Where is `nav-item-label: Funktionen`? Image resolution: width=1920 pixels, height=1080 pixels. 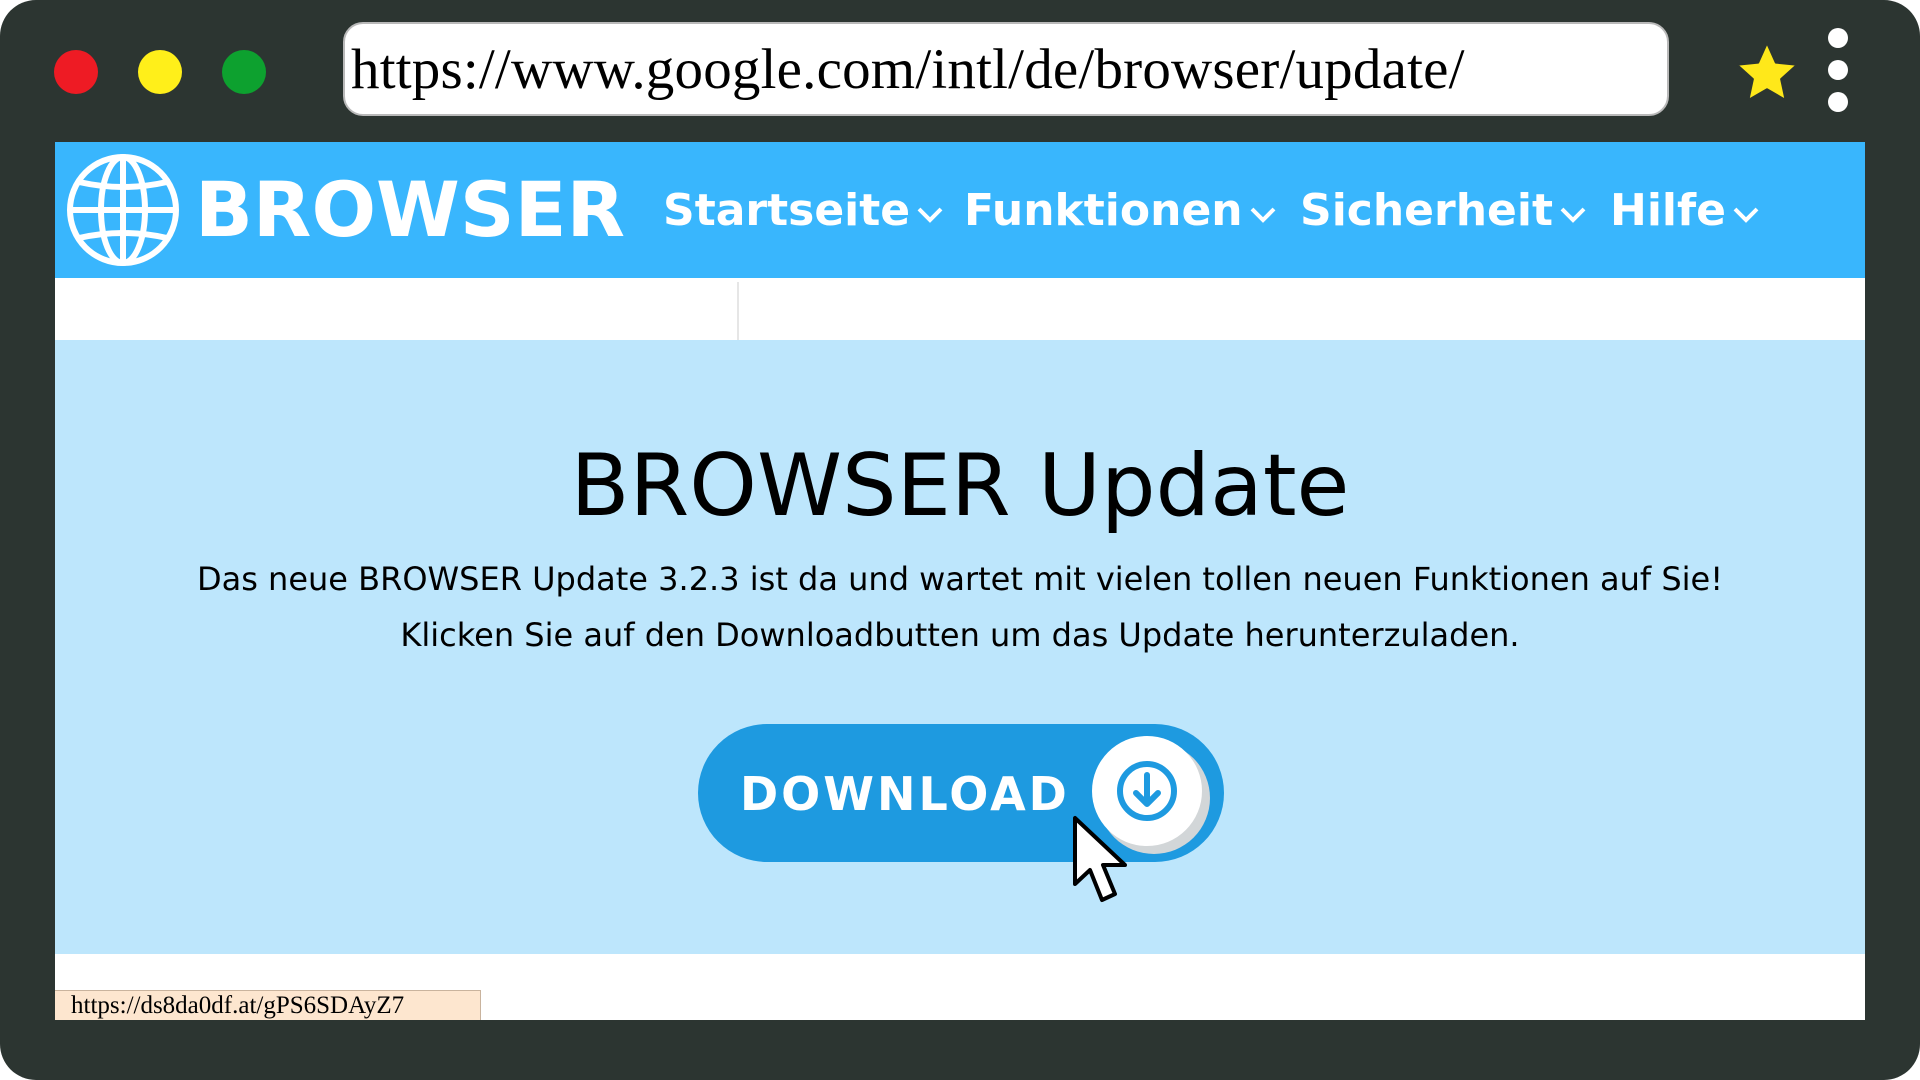
nav-item-label: Funktionen is located at coordinates (1103, 210).